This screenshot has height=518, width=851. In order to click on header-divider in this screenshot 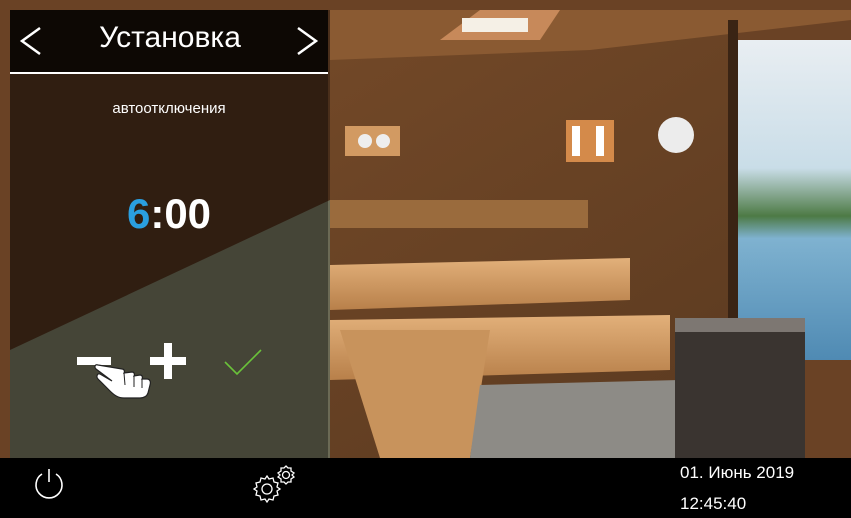, I will do `click(169, 73)`.